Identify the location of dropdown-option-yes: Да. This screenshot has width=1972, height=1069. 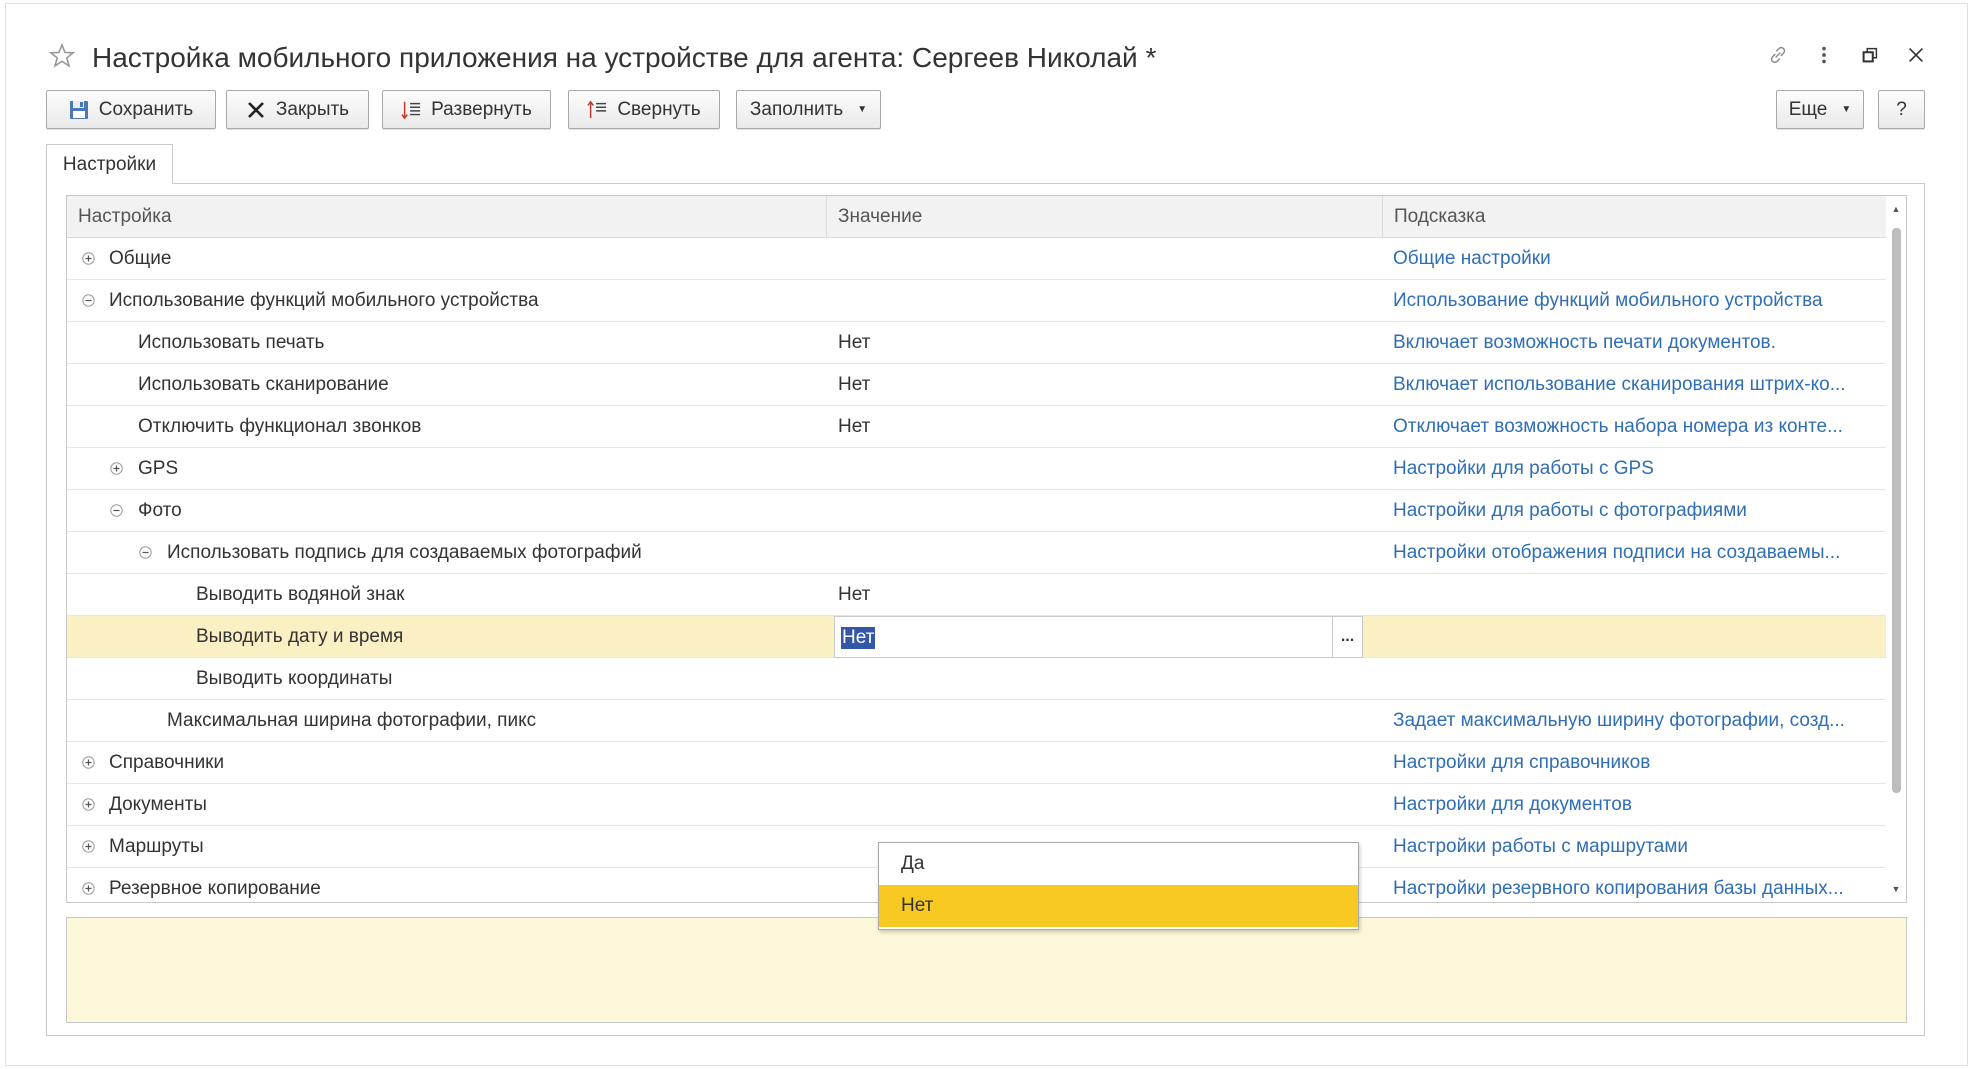
(1118, 864).